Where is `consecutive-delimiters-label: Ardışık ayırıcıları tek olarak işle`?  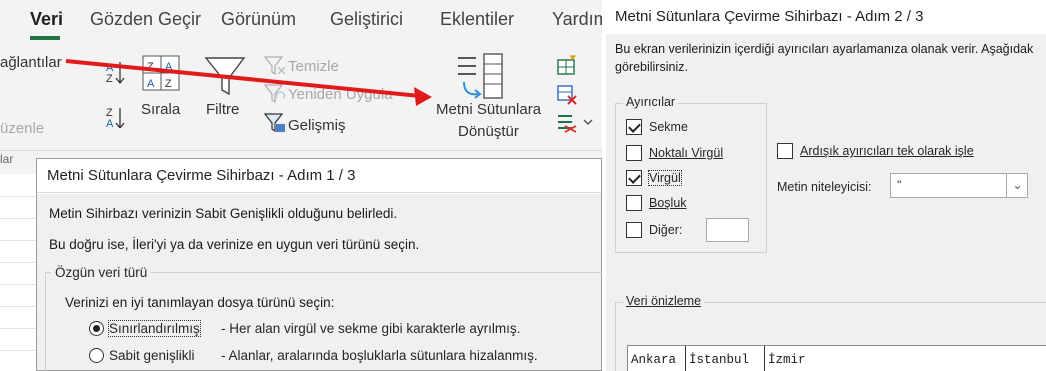
consecutive-delimiters-label: Ardışık ayırıcıları tek olarak işle is located at coordinates (887, 151).